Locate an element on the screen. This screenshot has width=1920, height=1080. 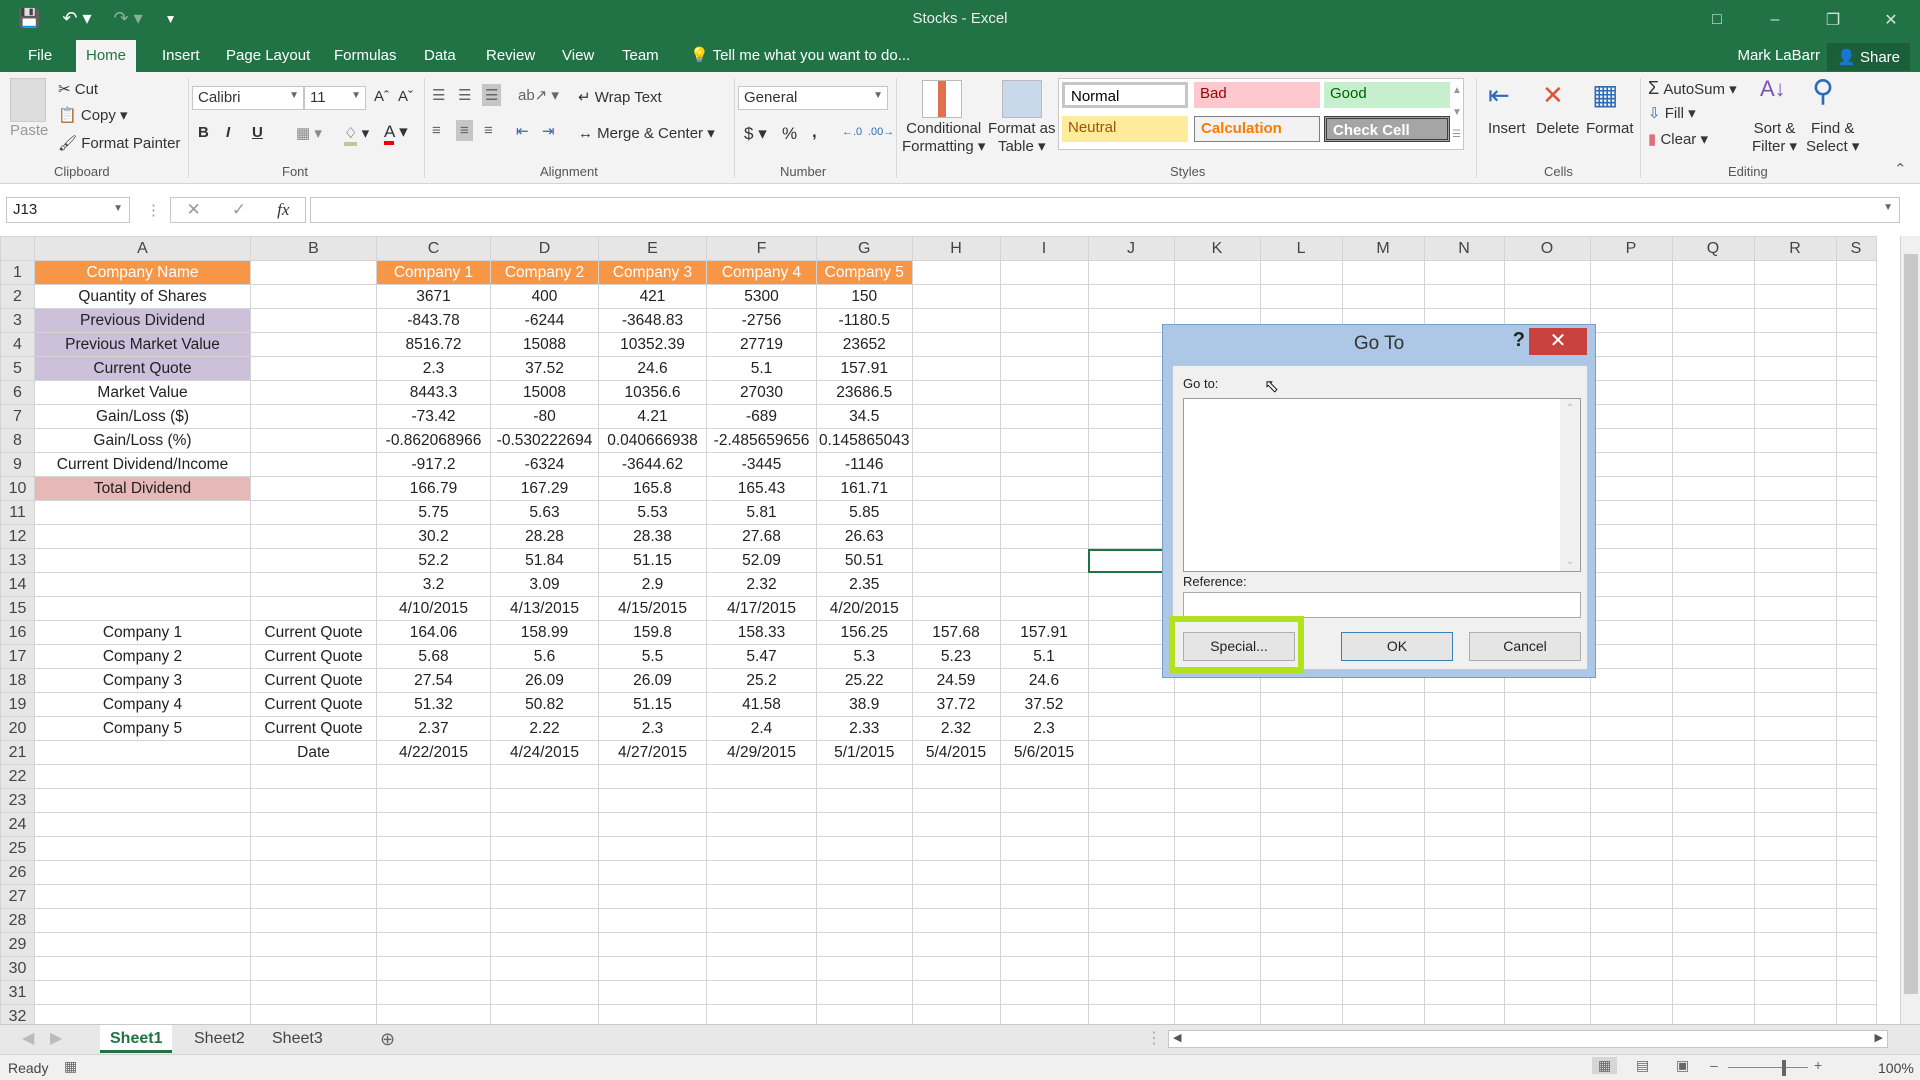
column-header-c: C is located at coordinates (433, 248).